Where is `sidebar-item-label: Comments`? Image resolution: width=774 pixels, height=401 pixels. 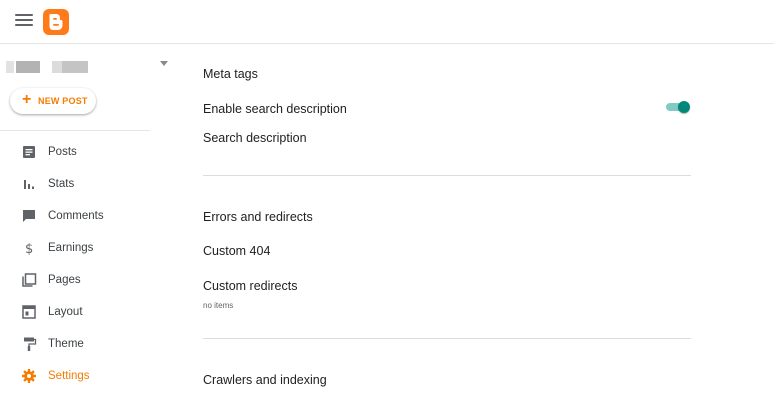
sidebar-item-label: Comments is located at coordinates (76, 216).